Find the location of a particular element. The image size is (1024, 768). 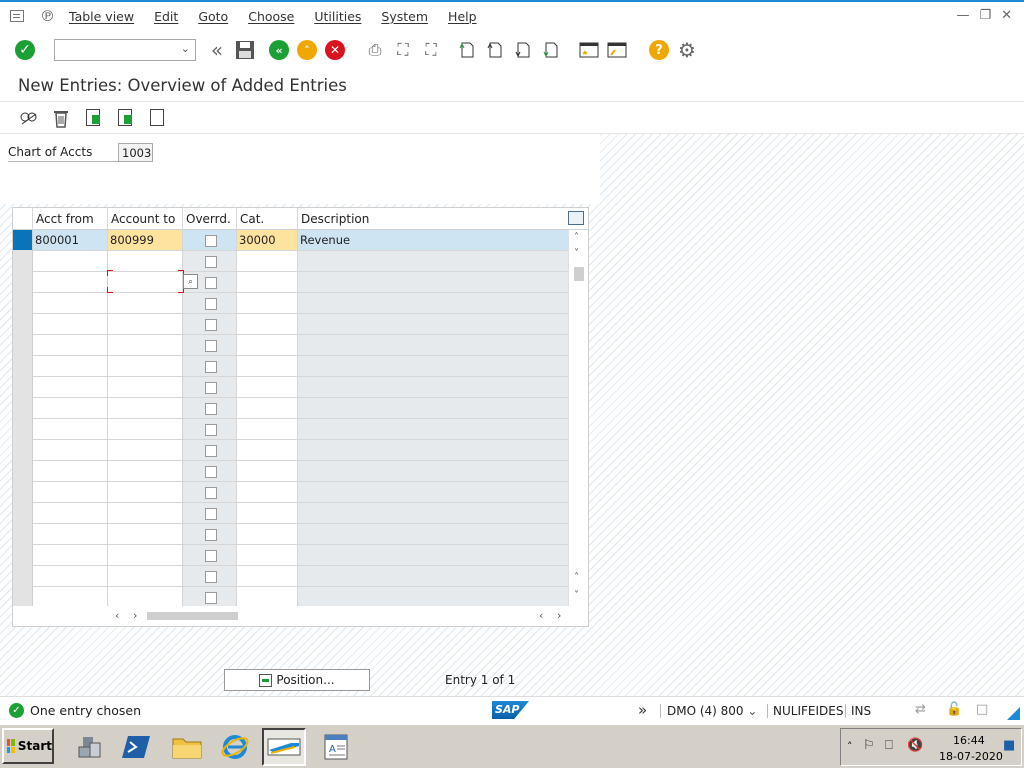

scroll-up-icon: ˄ is located at coordinates (576, 237).